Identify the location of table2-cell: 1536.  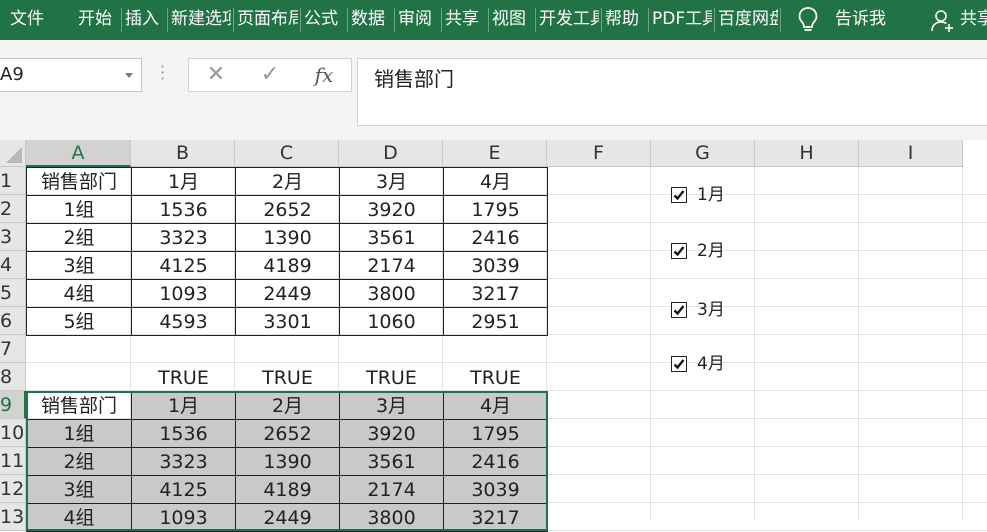
(183, 433).